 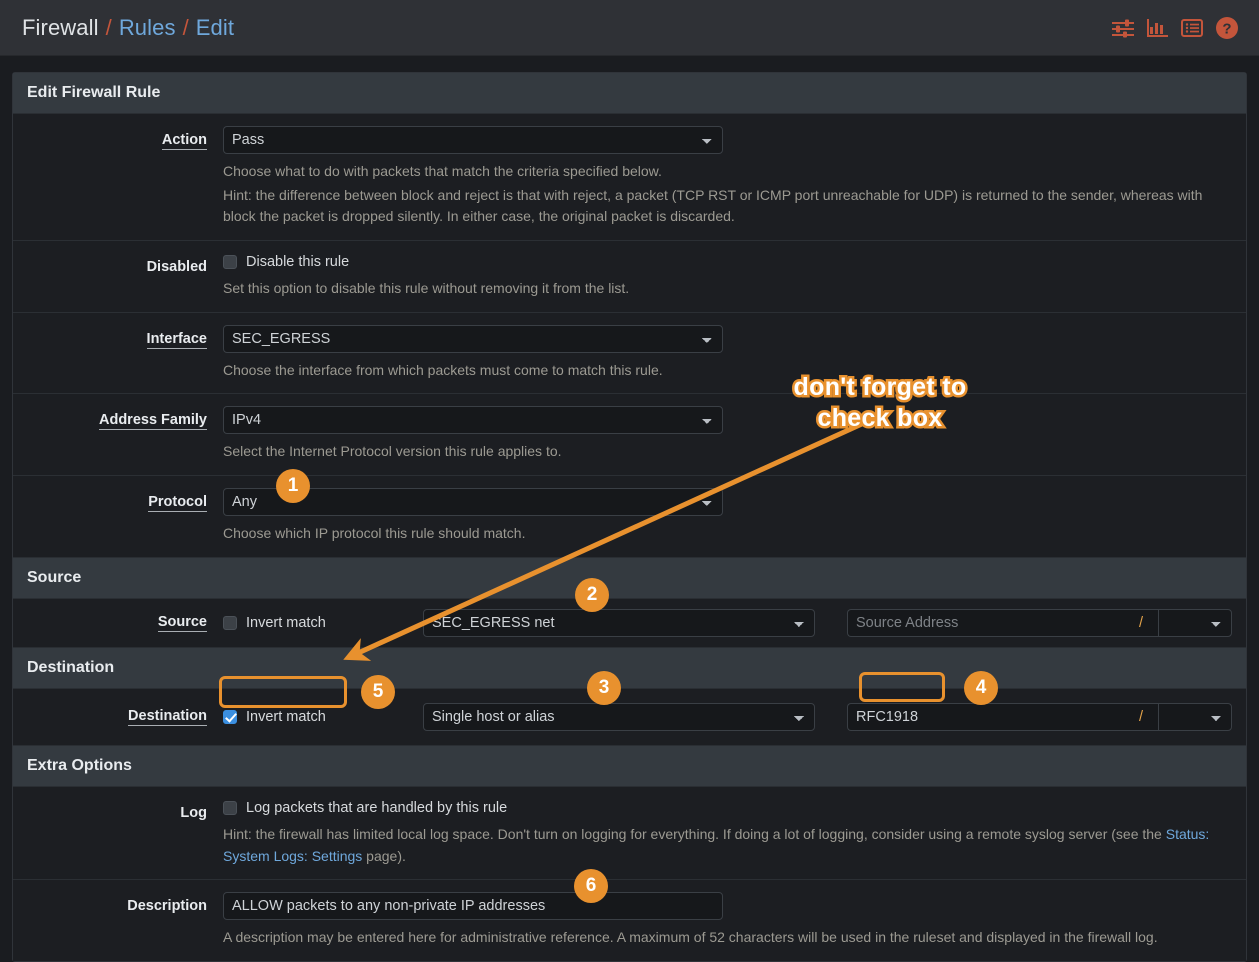 I want to click on destination-invert-match-checkbox: Invert match, so click(x=274, y=717).